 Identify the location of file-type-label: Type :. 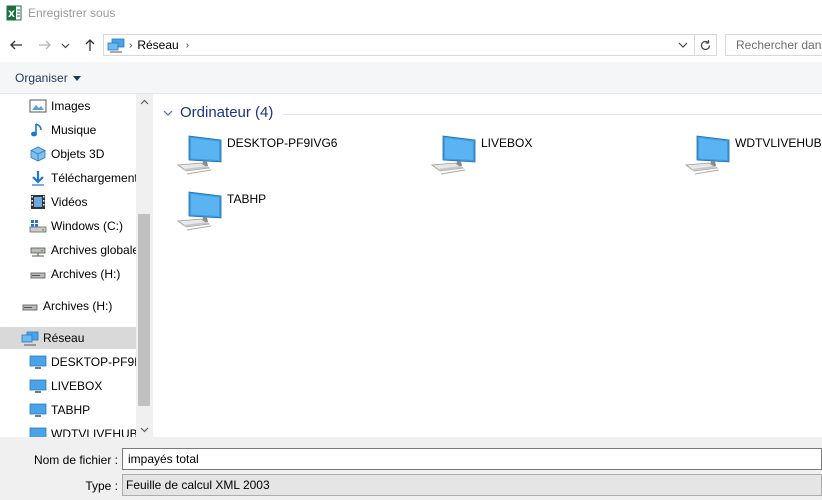
(101, 486).